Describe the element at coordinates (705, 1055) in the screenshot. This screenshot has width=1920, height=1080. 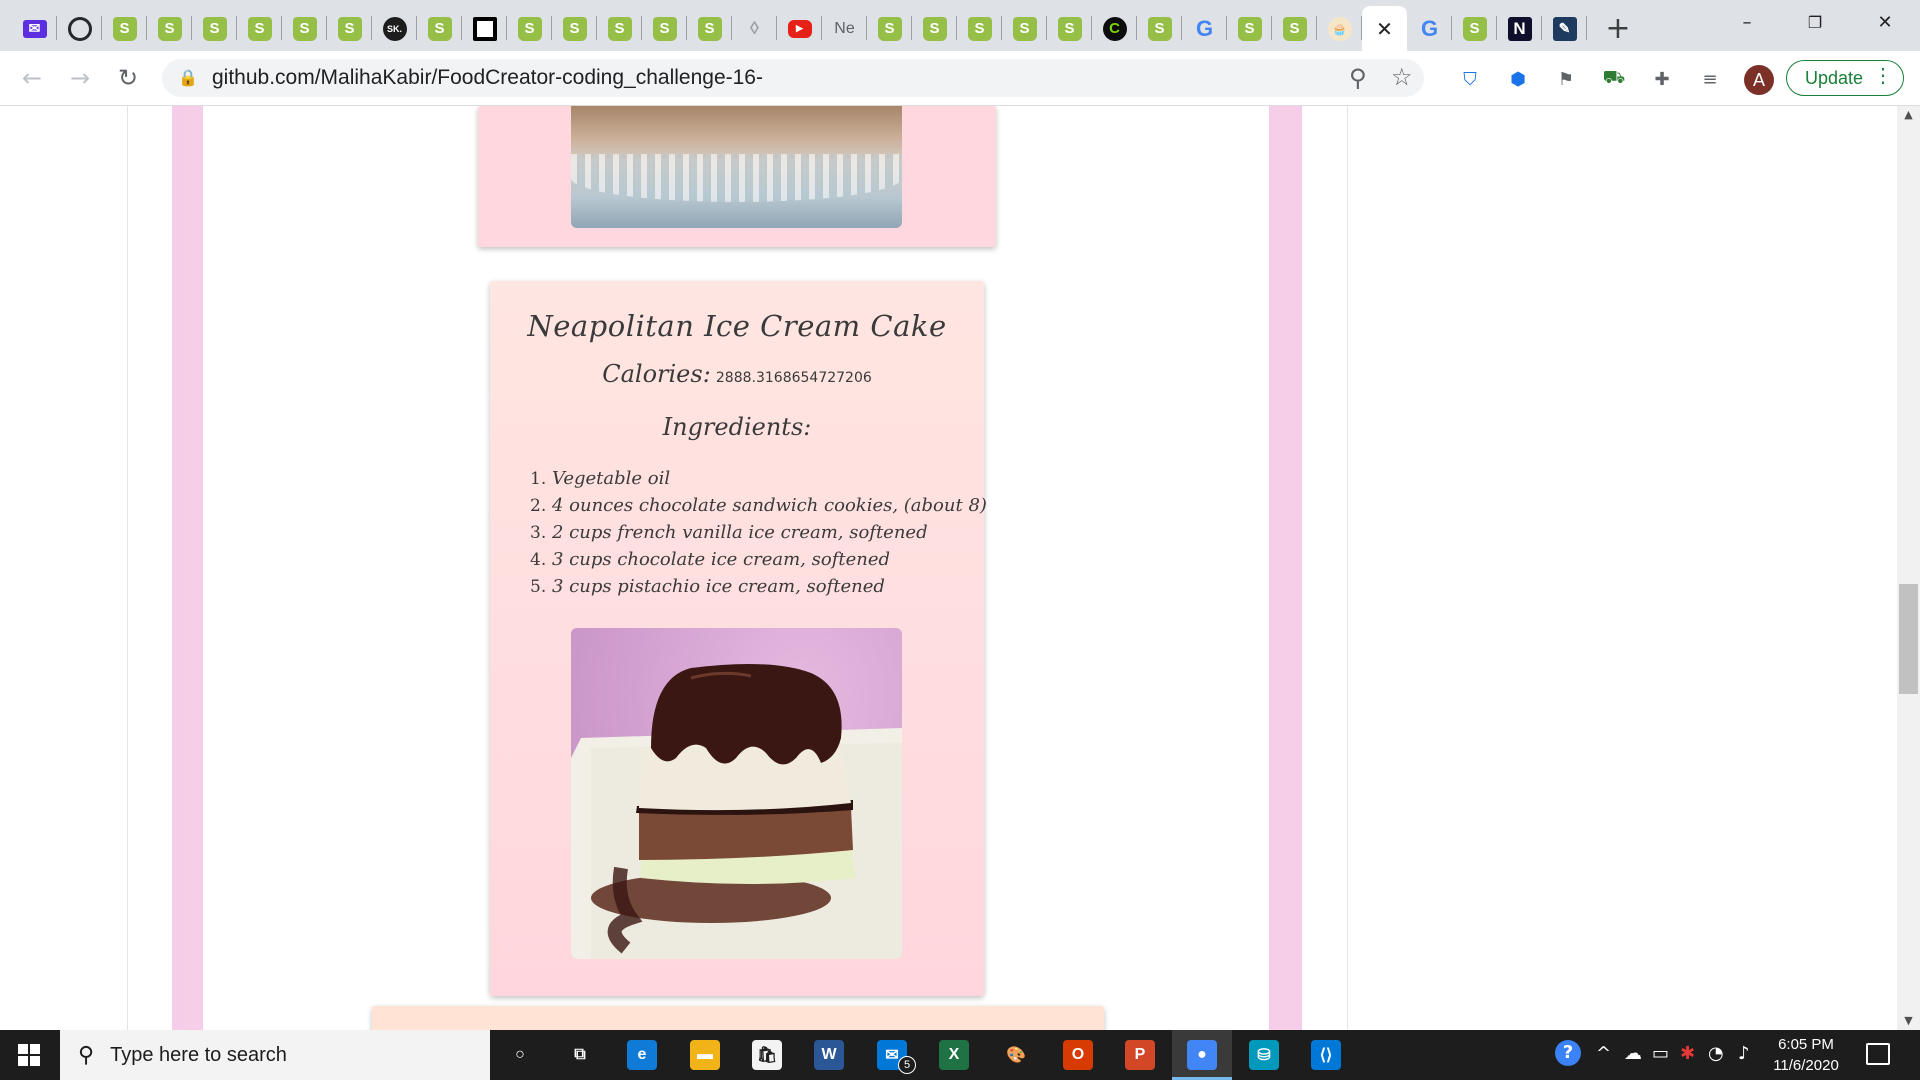
I see `file-explorer-taskbar-button: ▬` at that location.